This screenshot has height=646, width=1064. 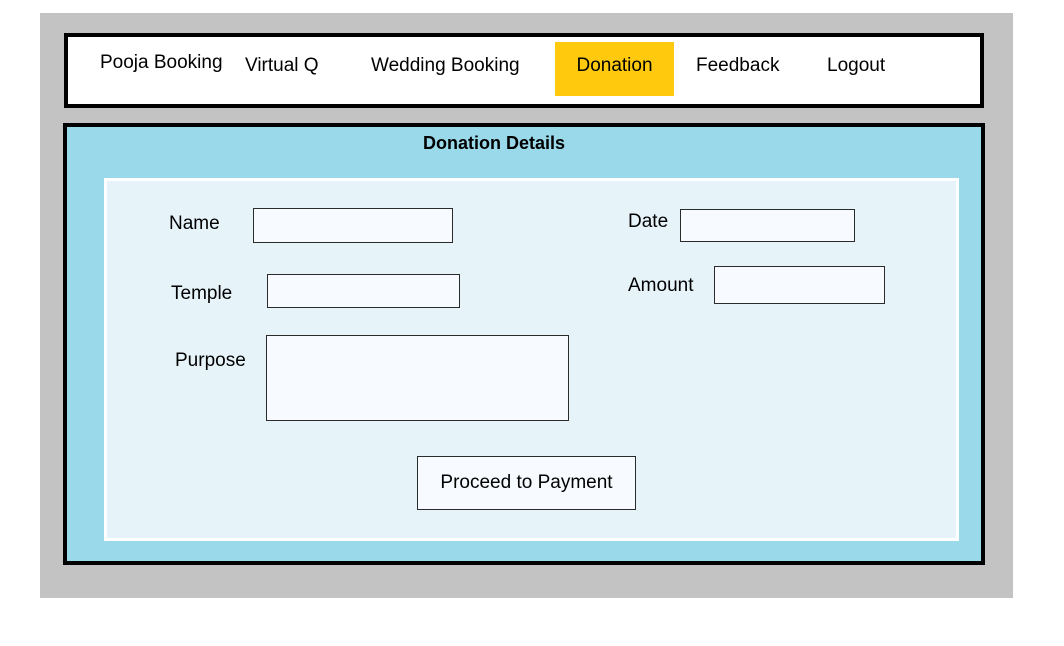 What do you see at coordinates (363, 291) in the screenshot?
I see `temple-input` at bounding box center [363, 291].